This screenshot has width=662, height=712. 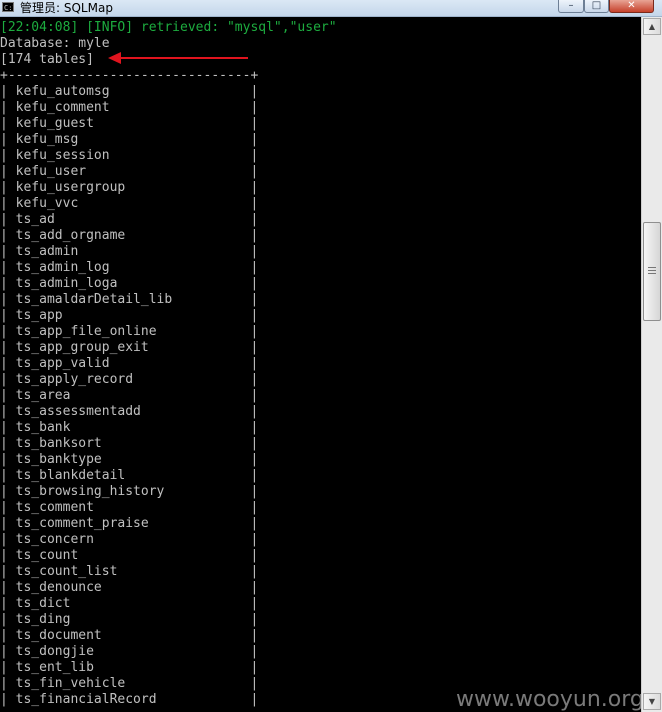 I want to click on table-row: | kefu_vvc |, so click(x=129, y=203).